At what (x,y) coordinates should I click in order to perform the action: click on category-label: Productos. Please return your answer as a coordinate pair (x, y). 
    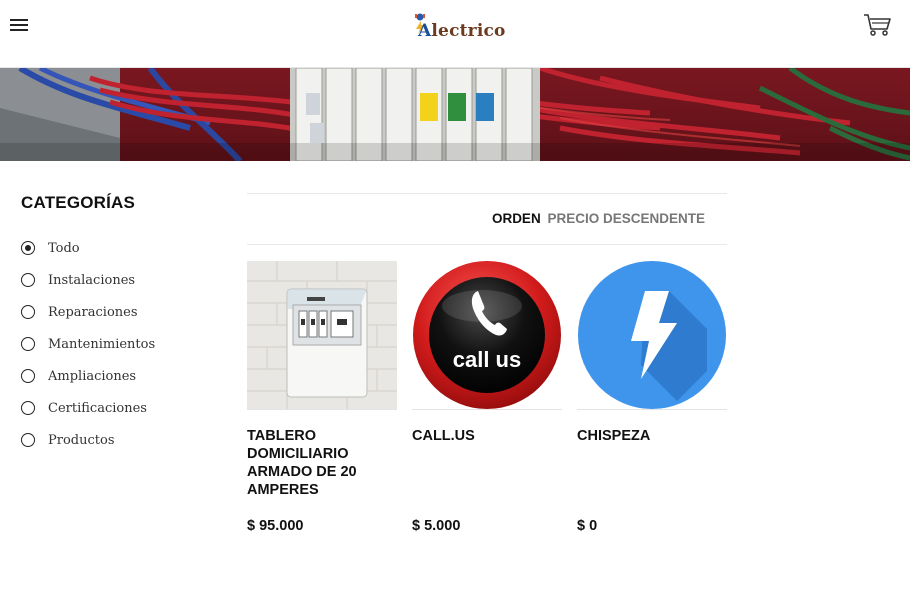
    Looking at the image, I should click on (81, 440).